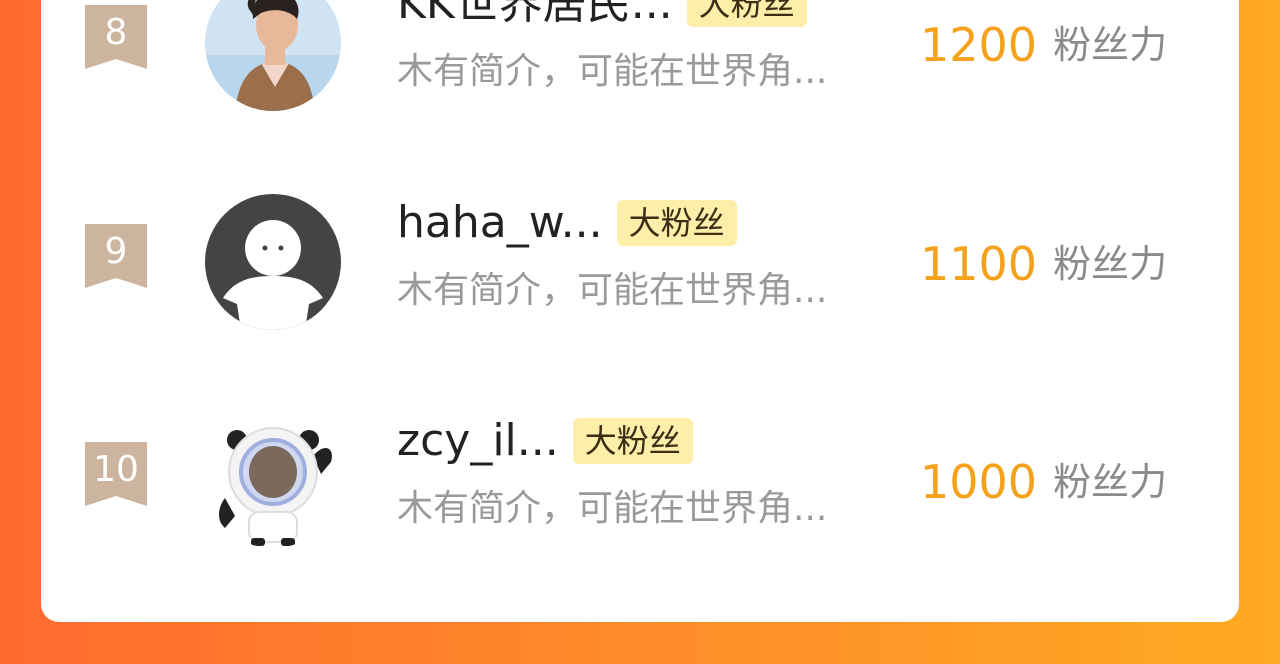  I want to click on fan-power: 1200 粉丝力, so click(1043, 45).